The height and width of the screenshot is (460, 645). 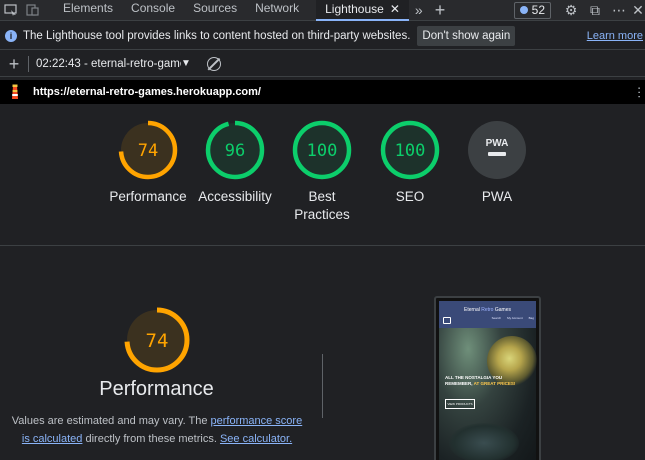 I want to click on performance-gauge-ring: 74, so click(x=148, y=150).